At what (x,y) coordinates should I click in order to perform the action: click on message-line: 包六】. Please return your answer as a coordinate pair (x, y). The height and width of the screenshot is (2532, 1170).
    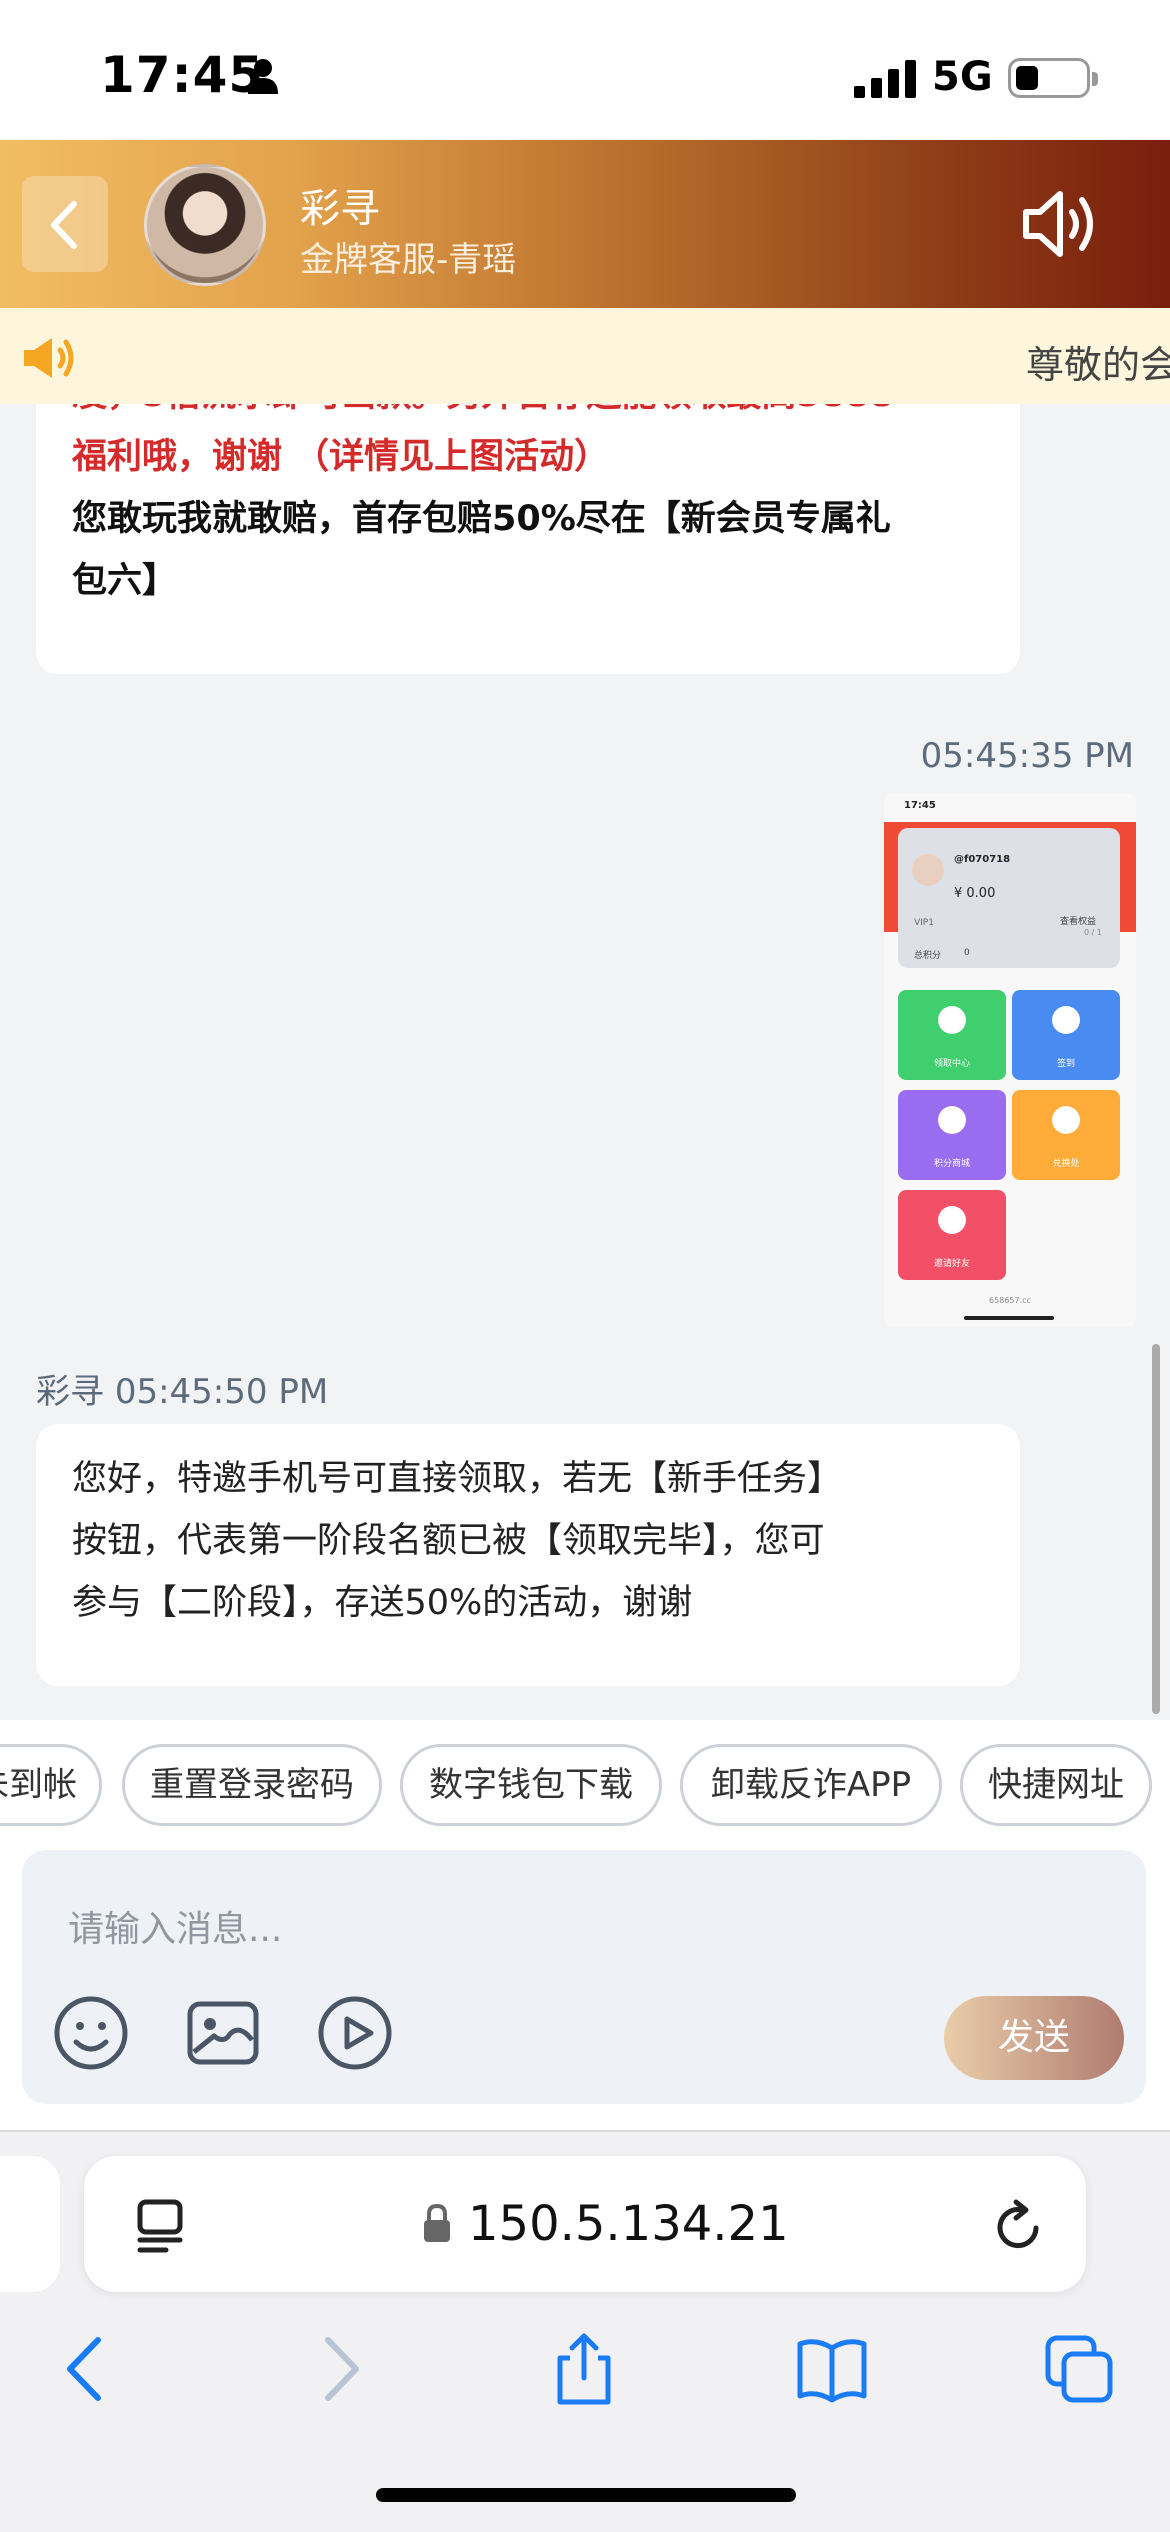
    Looking at the image, I should click on (125, 581).